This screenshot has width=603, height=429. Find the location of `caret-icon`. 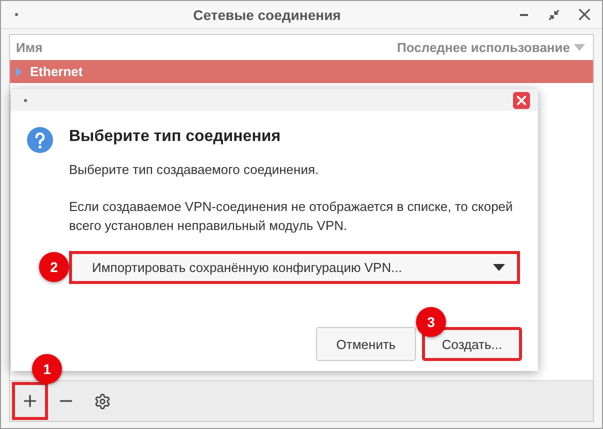

caret-icon is located at coordinates (499, 267).